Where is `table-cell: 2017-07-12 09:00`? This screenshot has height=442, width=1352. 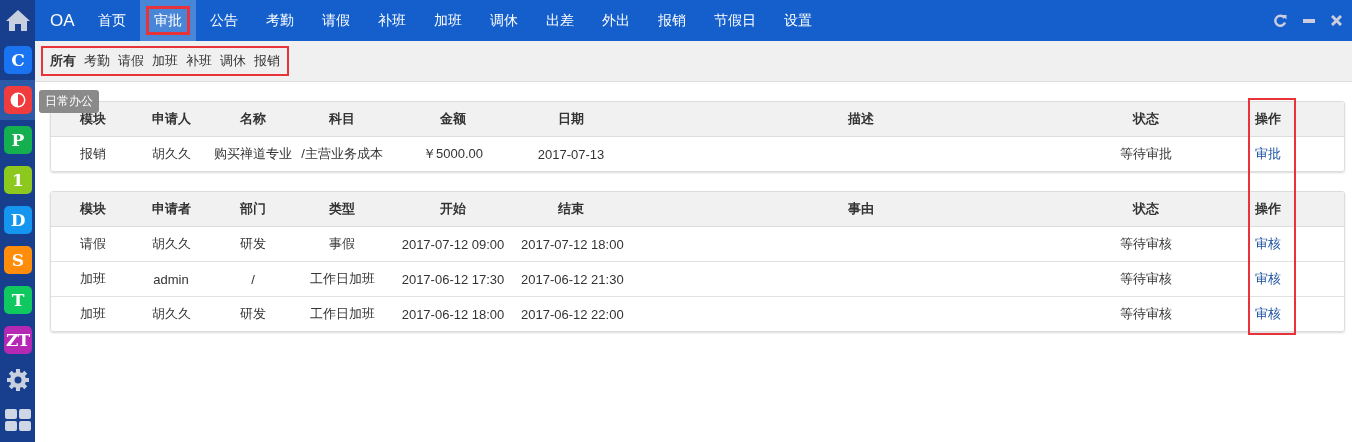
table-cell: 2017-07-12 09:00 is located at coordinates (453, 244).